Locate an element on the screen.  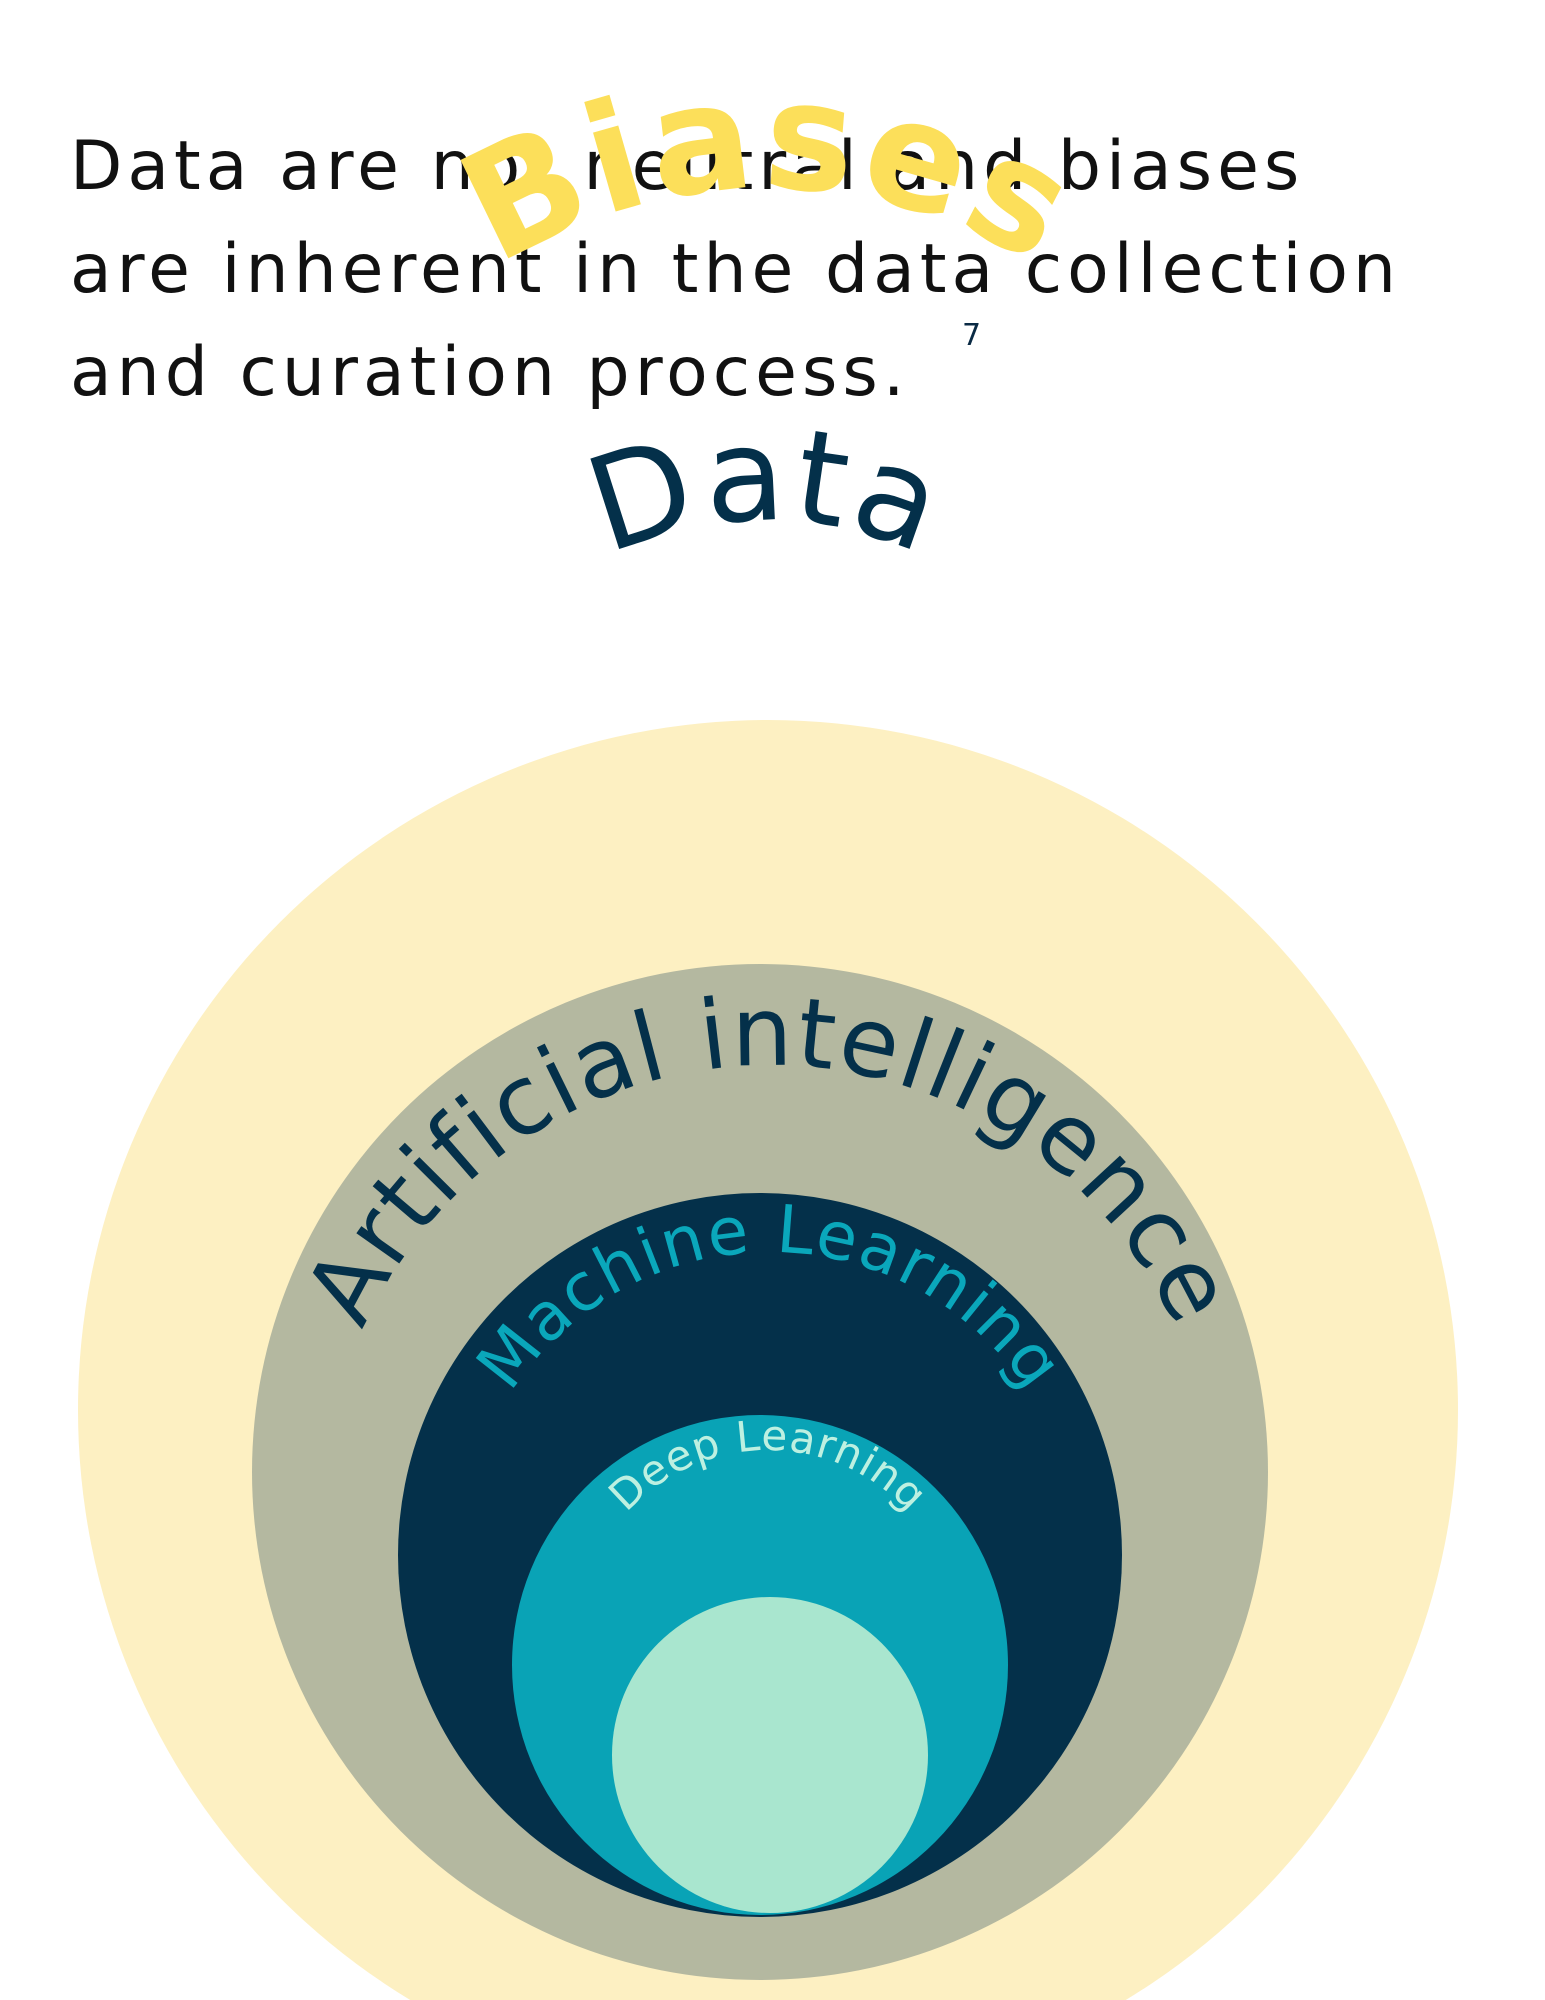
inner-core-circle is located at coordinates (770, 1755).